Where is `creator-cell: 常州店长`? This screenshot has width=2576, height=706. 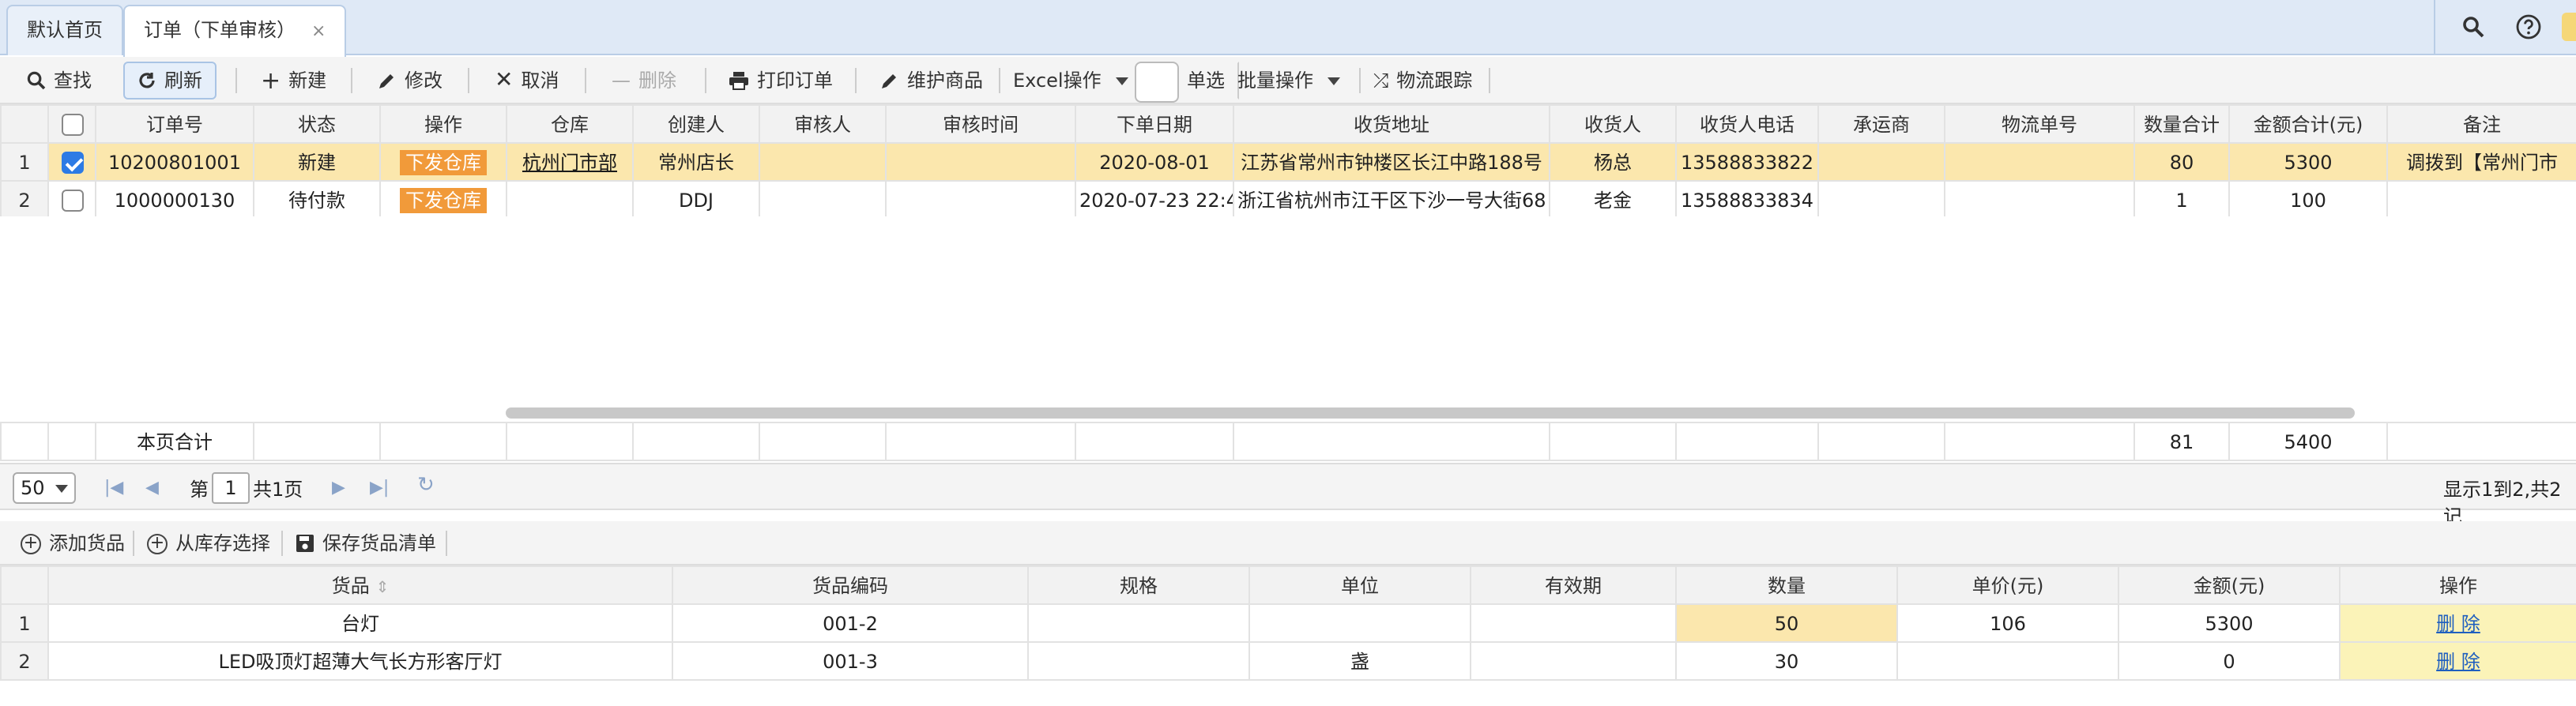
creator-cell: 常州店长 is located at coordinates (696, 162).